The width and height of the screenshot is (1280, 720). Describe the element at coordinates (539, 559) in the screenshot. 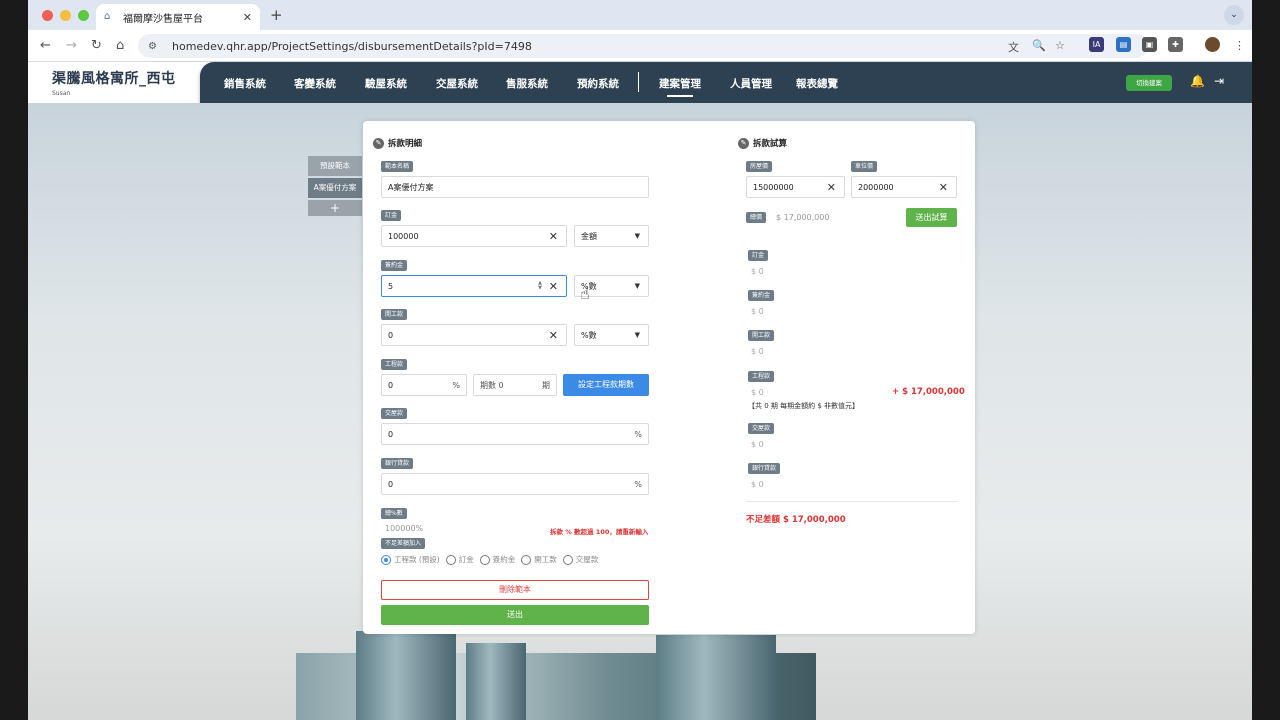

I see `radio-start: 開工款` at that location.